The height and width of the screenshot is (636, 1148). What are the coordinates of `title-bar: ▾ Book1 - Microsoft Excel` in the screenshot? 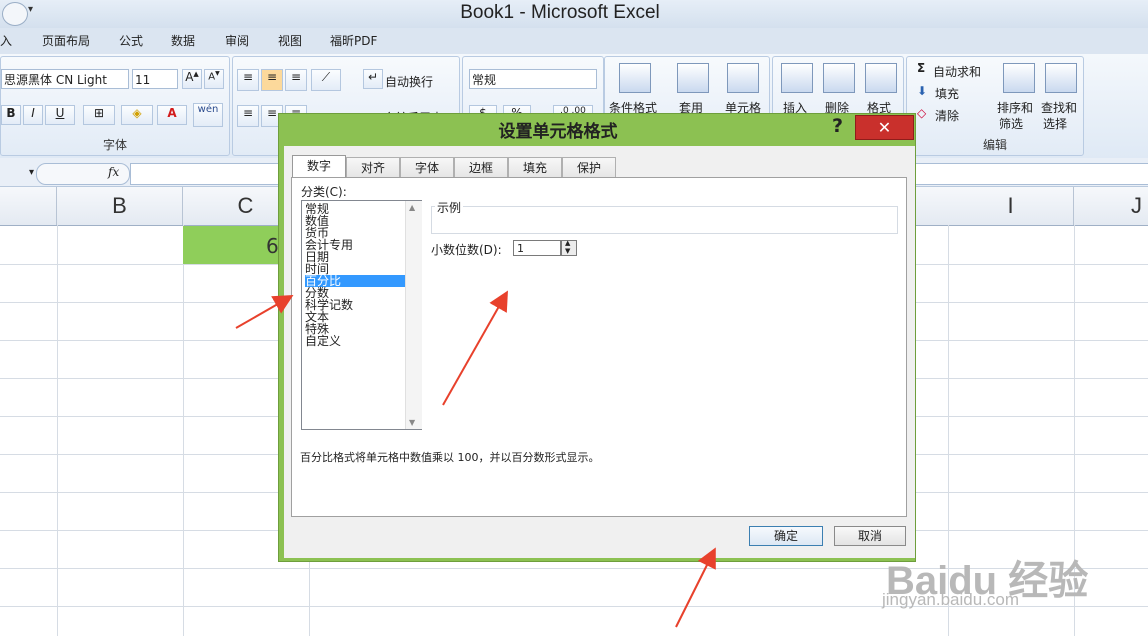 It's located at (574, 14).